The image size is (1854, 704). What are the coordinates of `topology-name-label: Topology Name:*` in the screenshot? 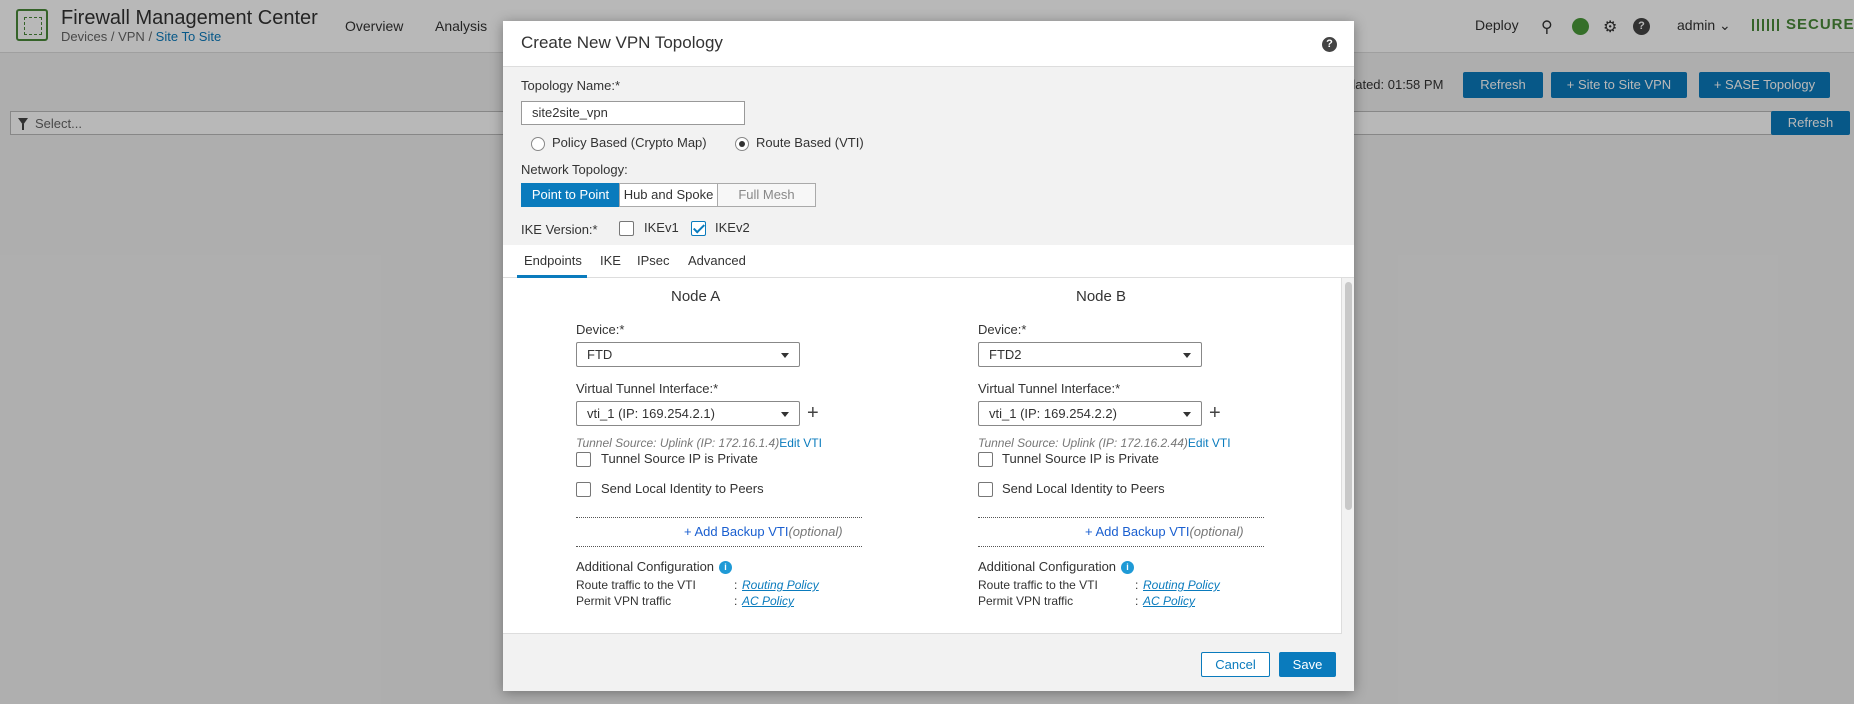 It's located at (570, 85).